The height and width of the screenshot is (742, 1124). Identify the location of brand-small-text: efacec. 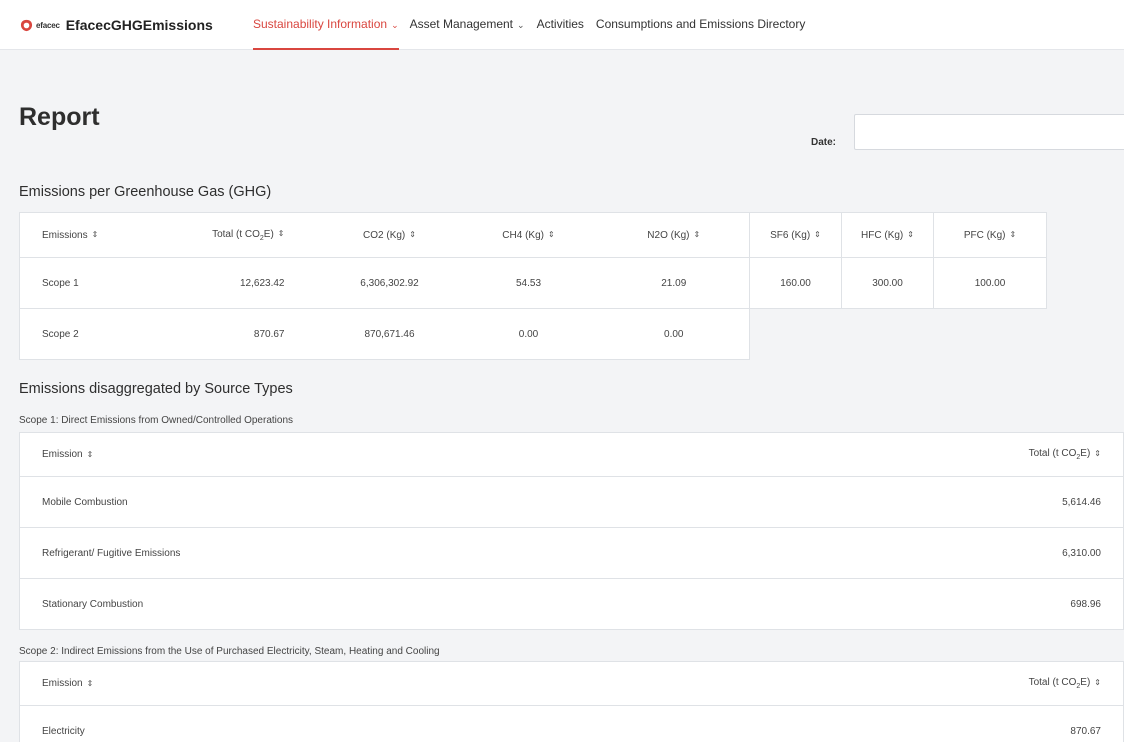
(48, 25).